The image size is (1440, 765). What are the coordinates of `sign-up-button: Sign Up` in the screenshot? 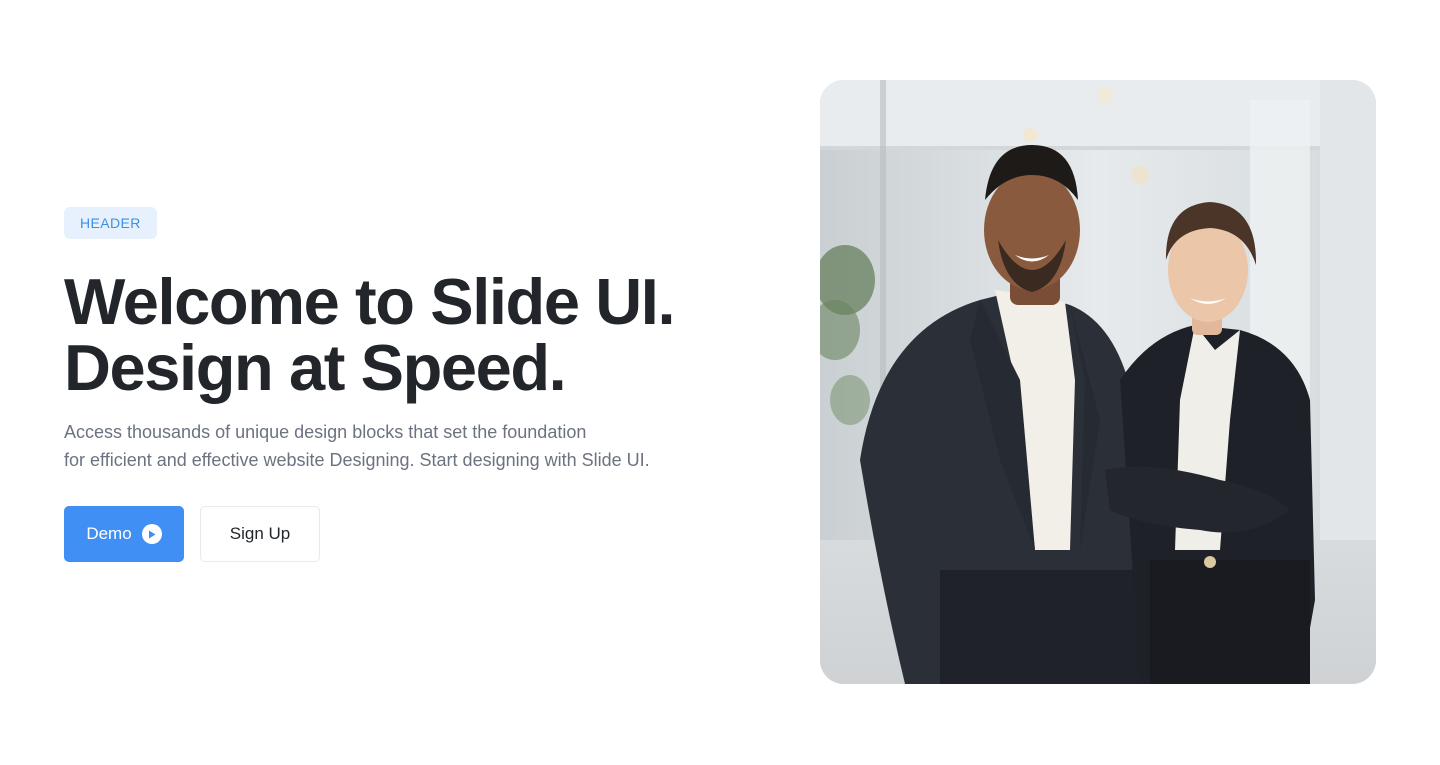 It's located at (260, 534).